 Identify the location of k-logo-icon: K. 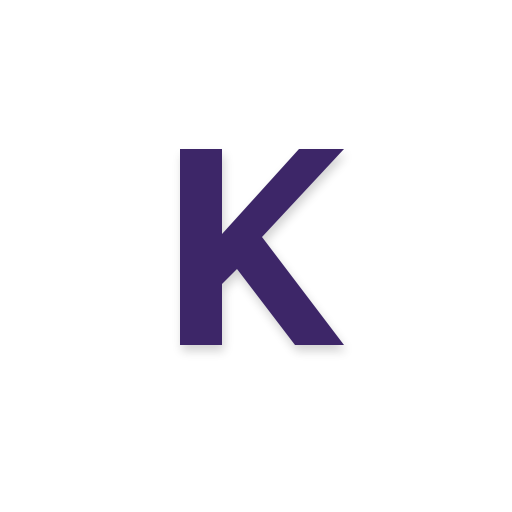
(262, 247).